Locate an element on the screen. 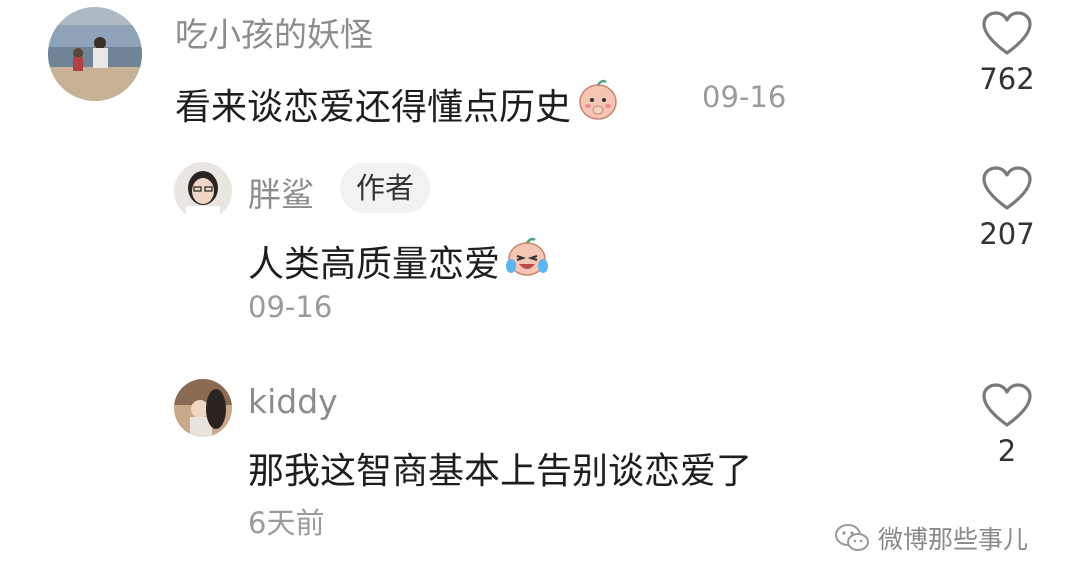 This screenshot has width=1072, height=587. like-button: 762 is located at coordinates (1007, 53).